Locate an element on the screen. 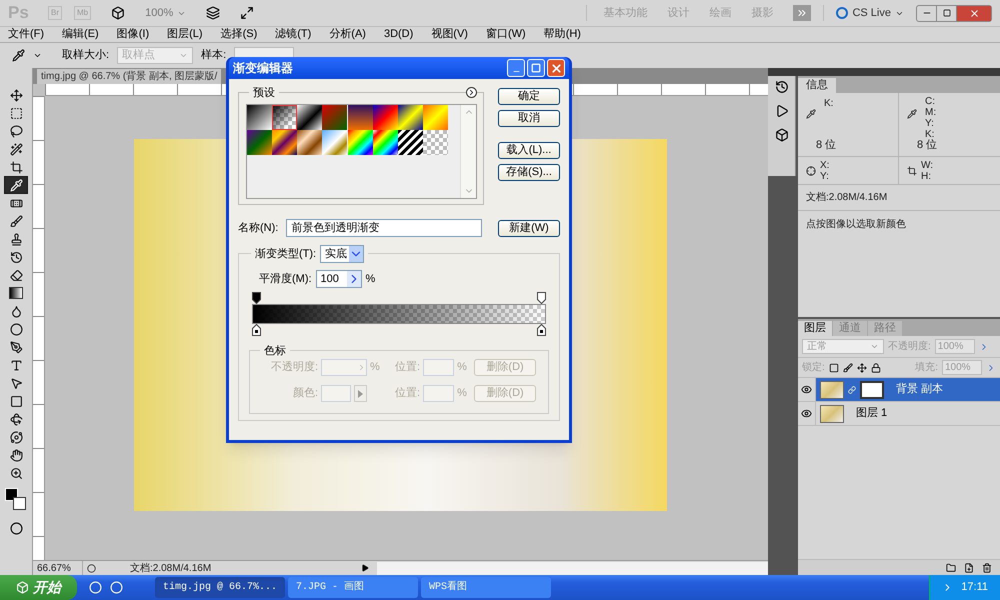 Image resolution: width=1000 pixels, height=600 pixels. layer-row: 背景 副本 is located at coordinates (908, 389).